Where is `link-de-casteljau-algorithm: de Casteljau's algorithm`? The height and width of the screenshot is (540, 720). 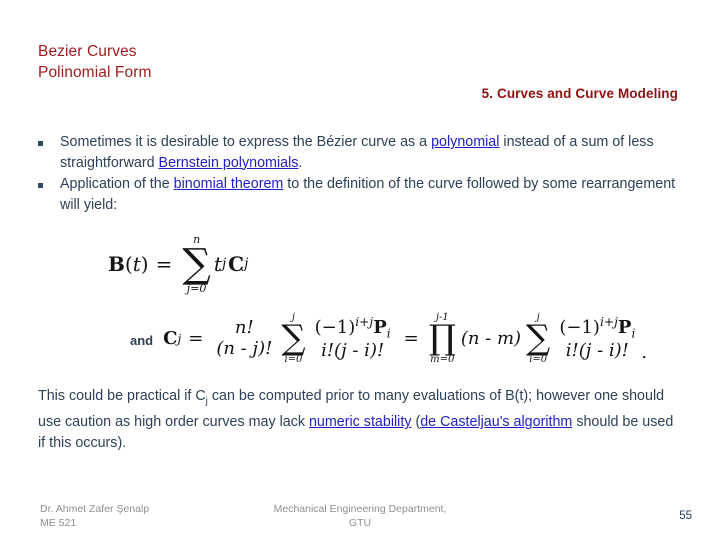 link-de-casteljau-algorithm: de Casteljau's algorithm is located at coordinates (496, 422).